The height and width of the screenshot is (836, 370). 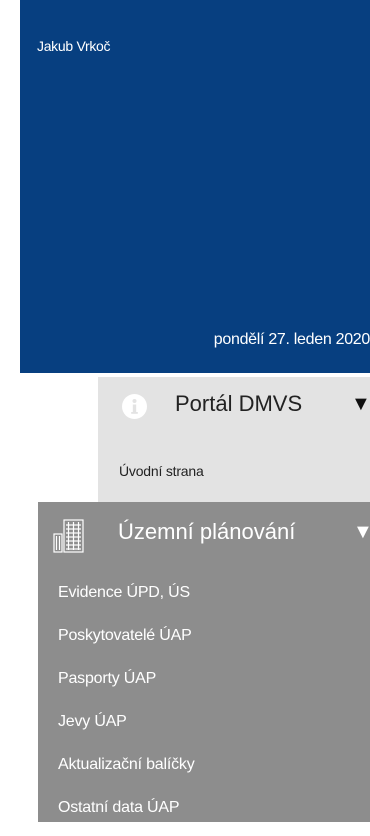 What do you see at coordinates (124, 593) in the screenshot?
I see `menu-item-evidence-upd-us: Evidence ÚPD, ÚS` at bounding box center [124, 593].